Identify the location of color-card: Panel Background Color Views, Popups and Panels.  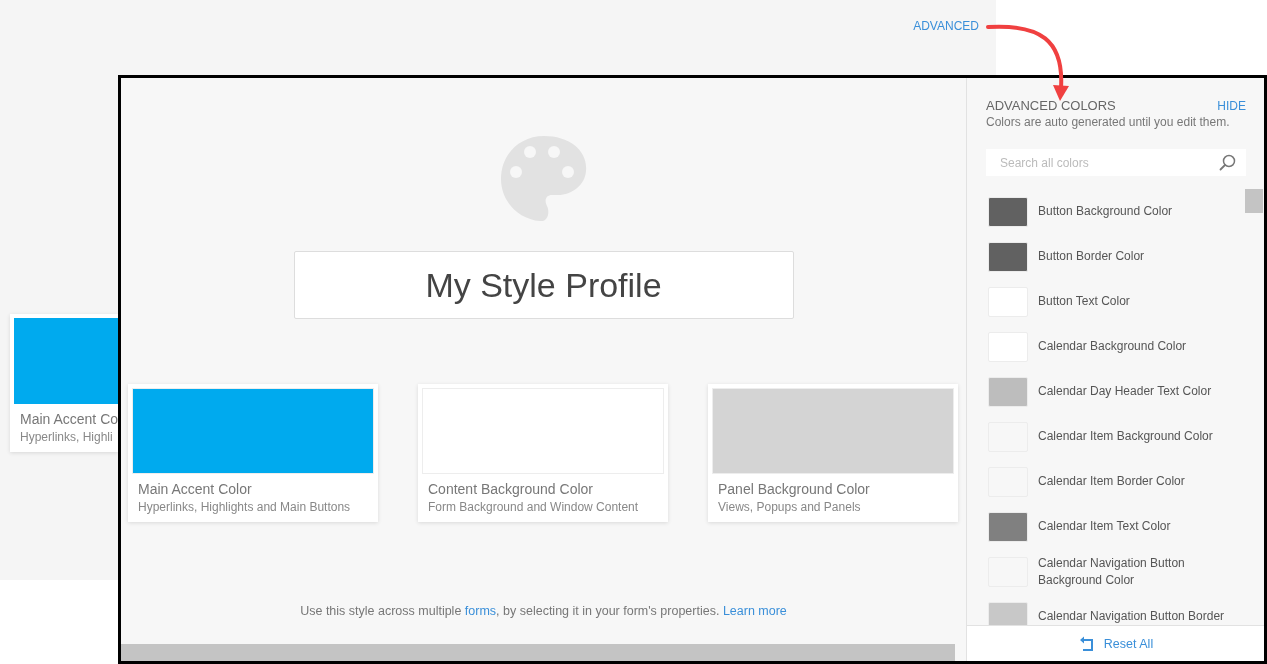
(833, 453).